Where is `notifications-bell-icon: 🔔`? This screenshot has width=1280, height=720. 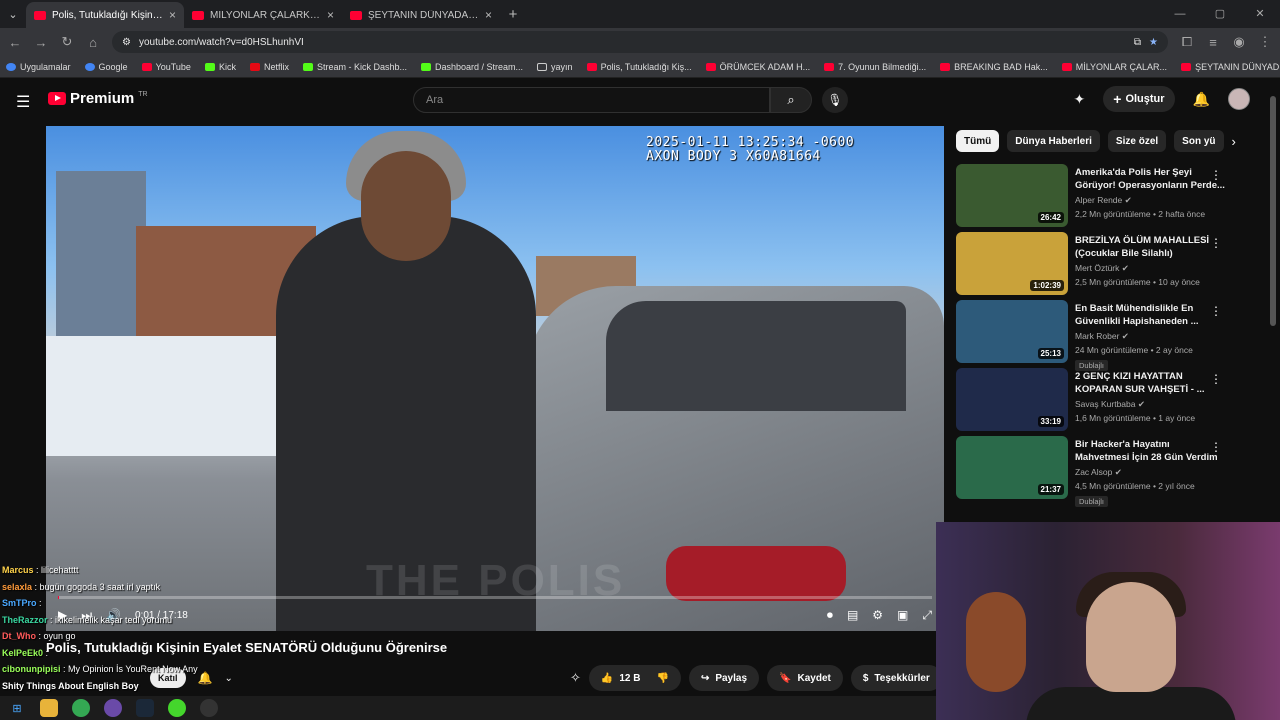
notifications-bell-icon: 🔔 is located at coordinates (1201, 99).